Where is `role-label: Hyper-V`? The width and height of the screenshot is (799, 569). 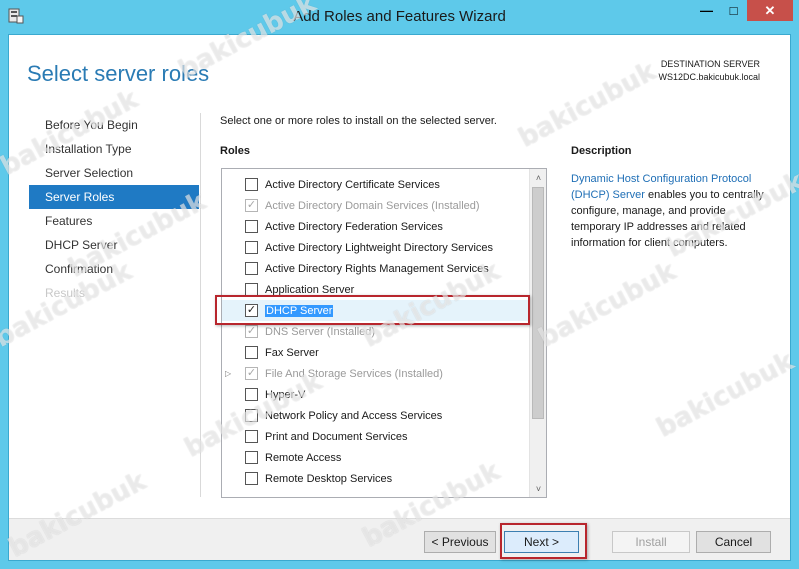
role-label: Hyper-V is located at coordinates (285, 394).